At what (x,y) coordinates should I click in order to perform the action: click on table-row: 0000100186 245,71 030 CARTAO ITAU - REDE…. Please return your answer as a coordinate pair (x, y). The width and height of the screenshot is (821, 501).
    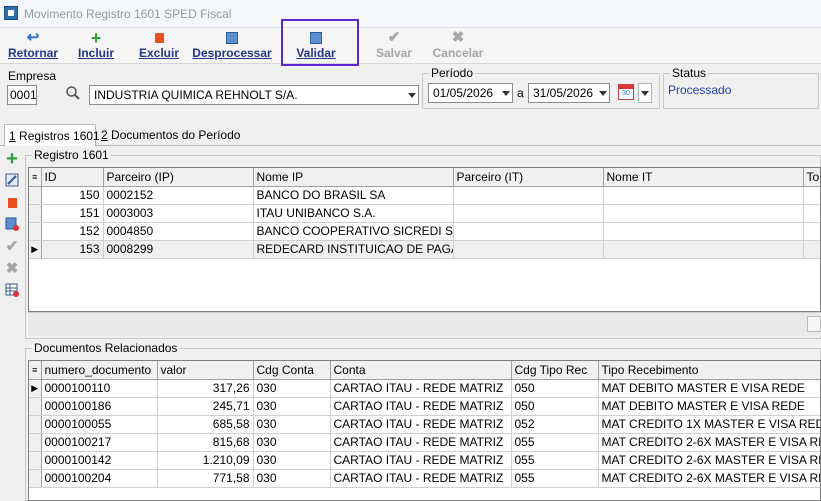
    Looking at the image, I should click on (424, 406).